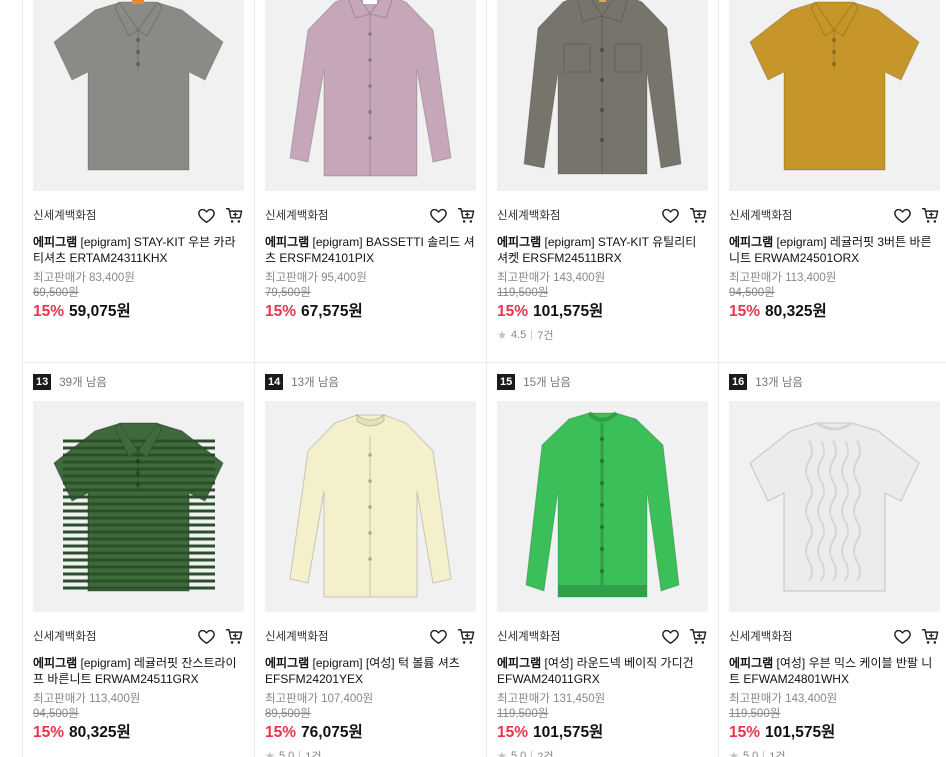  I want to click on sale-price: 76,075원, so click(332, 732).